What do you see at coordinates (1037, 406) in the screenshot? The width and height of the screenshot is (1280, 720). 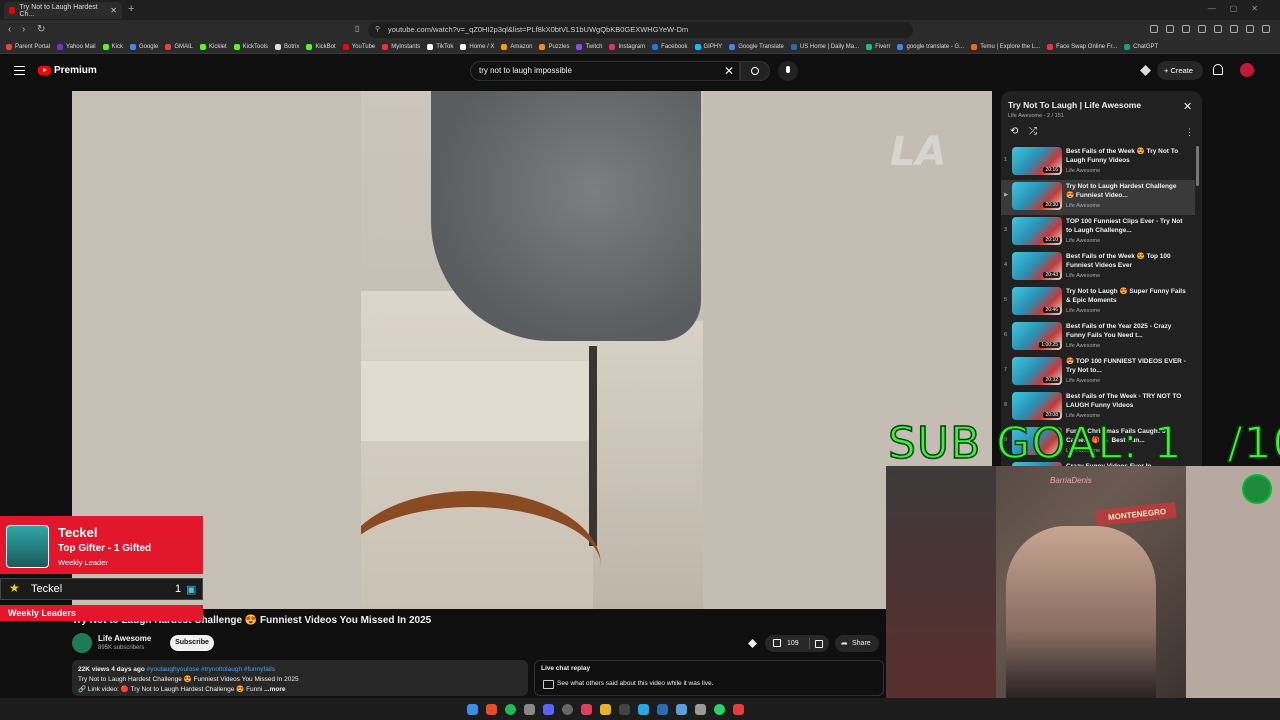 I see `playlist-thumbnail: 20:08` at bounding box center [1037, 406].